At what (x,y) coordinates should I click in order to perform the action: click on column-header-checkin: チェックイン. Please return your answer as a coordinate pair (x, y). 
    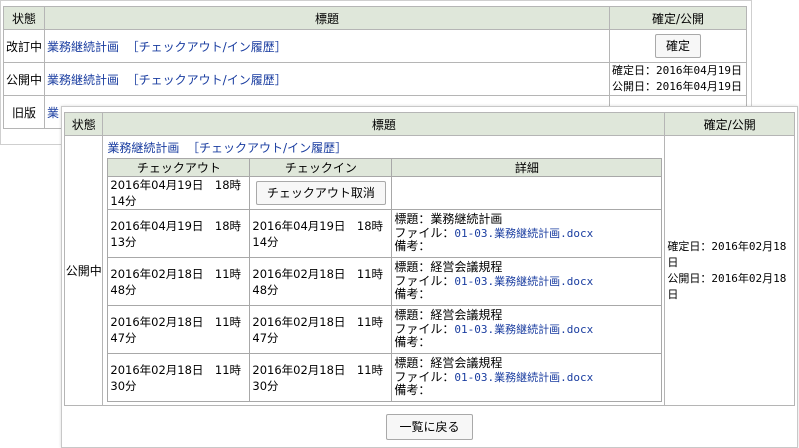
    Looking at the image, I should click on (321, 167).